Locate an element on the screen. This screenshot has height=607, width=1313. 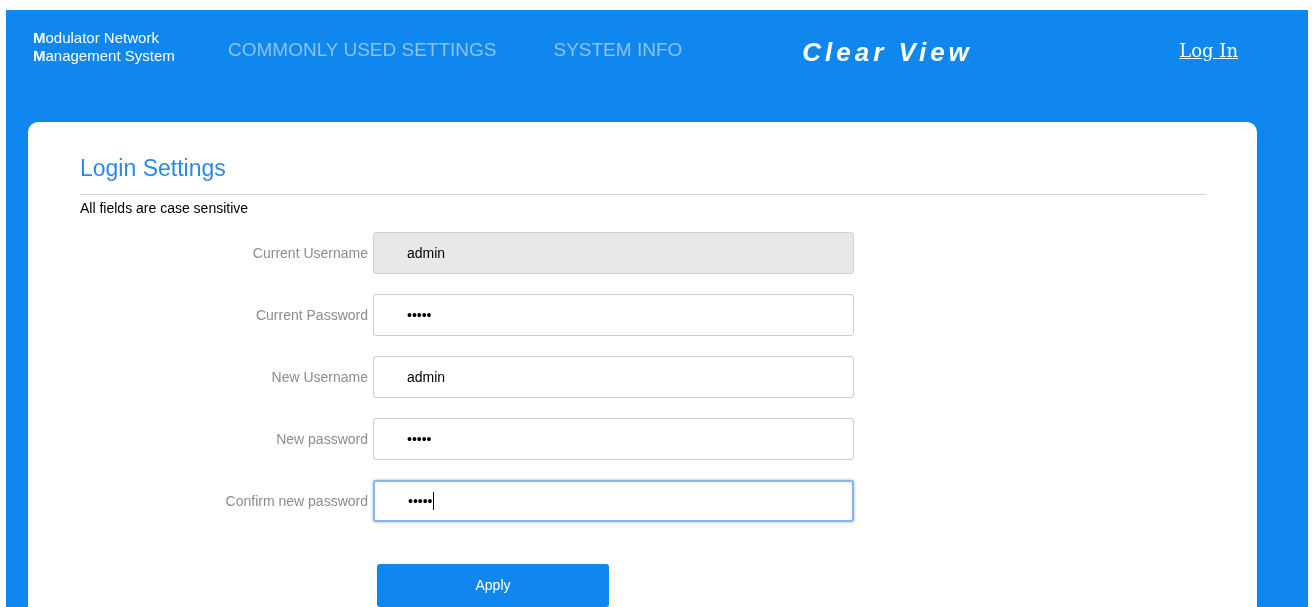
field-label: Confirm new password is located at coordinates (296, 501).